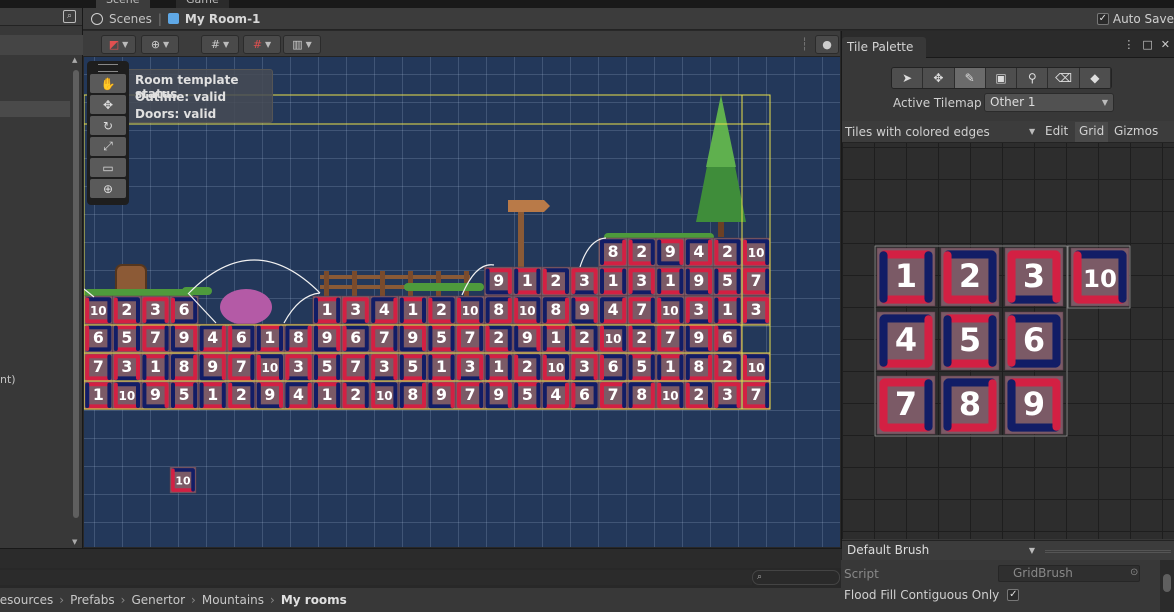 Image resolution: width=1174 pixels, height=612 pixels. I want to click on inspector-scrollbar, so click(1167, 586).